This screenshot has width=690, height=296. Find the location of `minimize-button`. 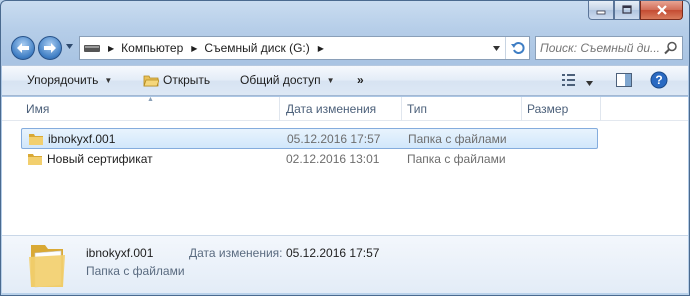

minimize-button is located at coordinates (601, 10).